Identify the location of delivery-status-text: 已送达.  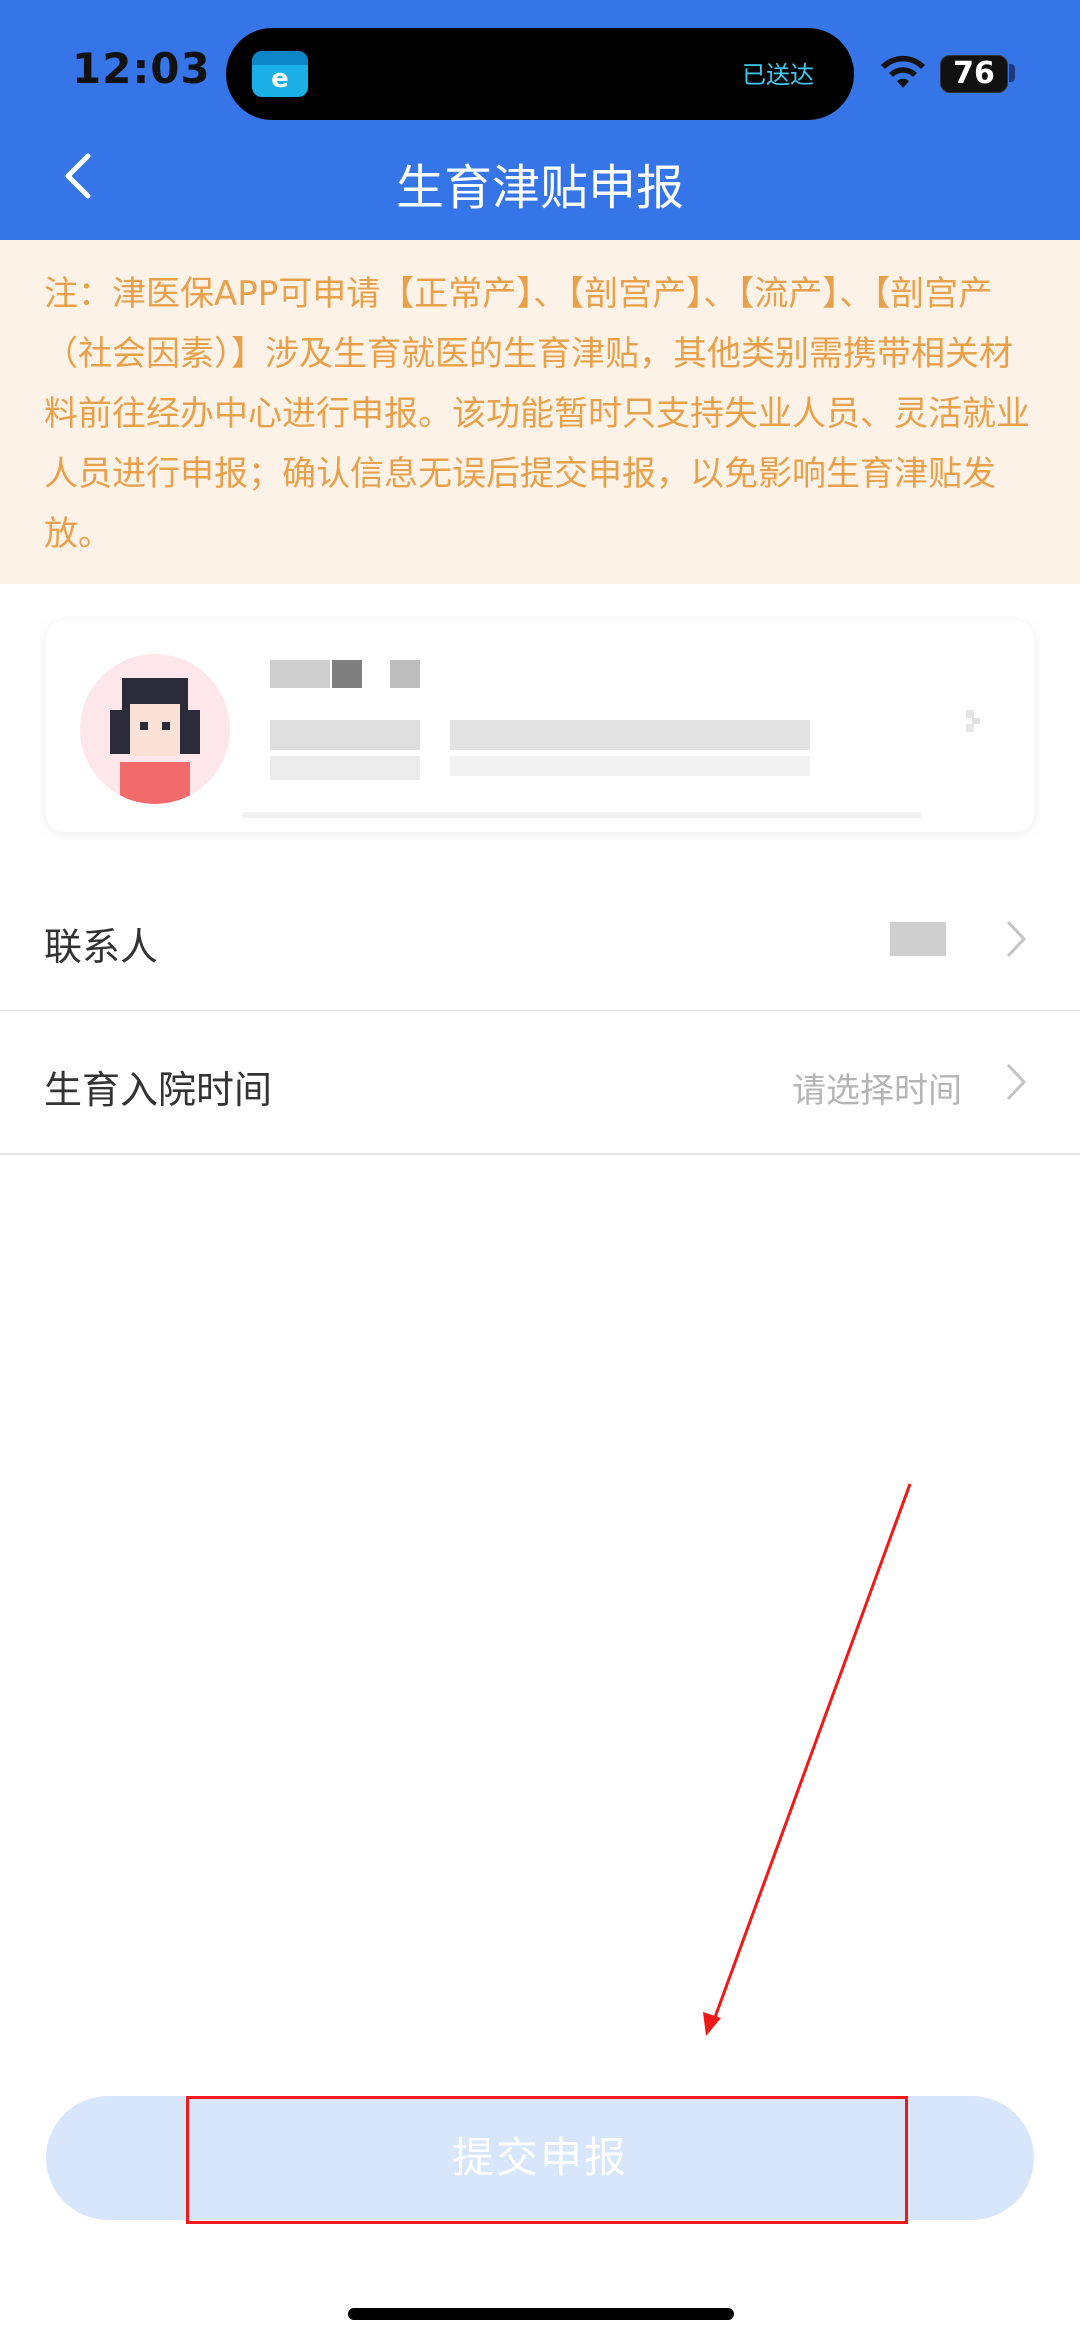
(778, 75).